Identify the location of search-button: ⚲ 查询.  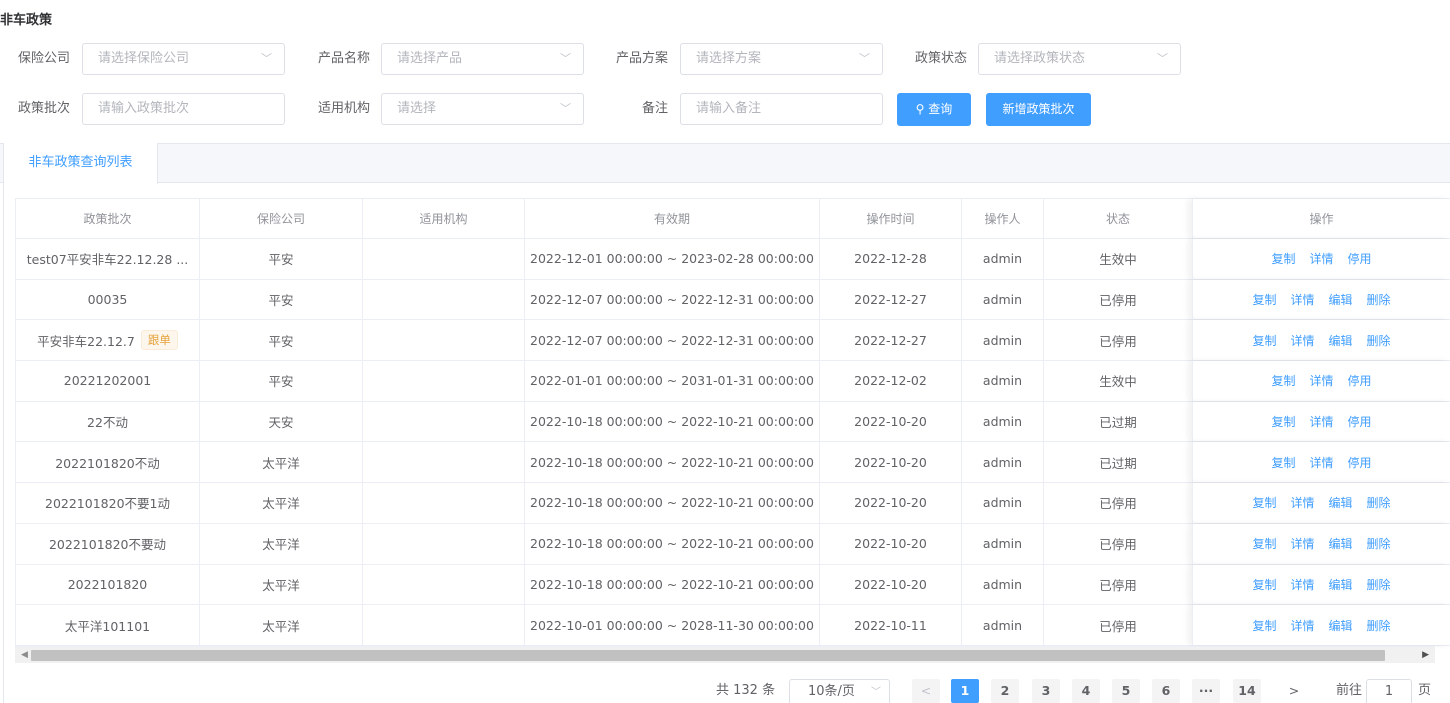
(934, 109).